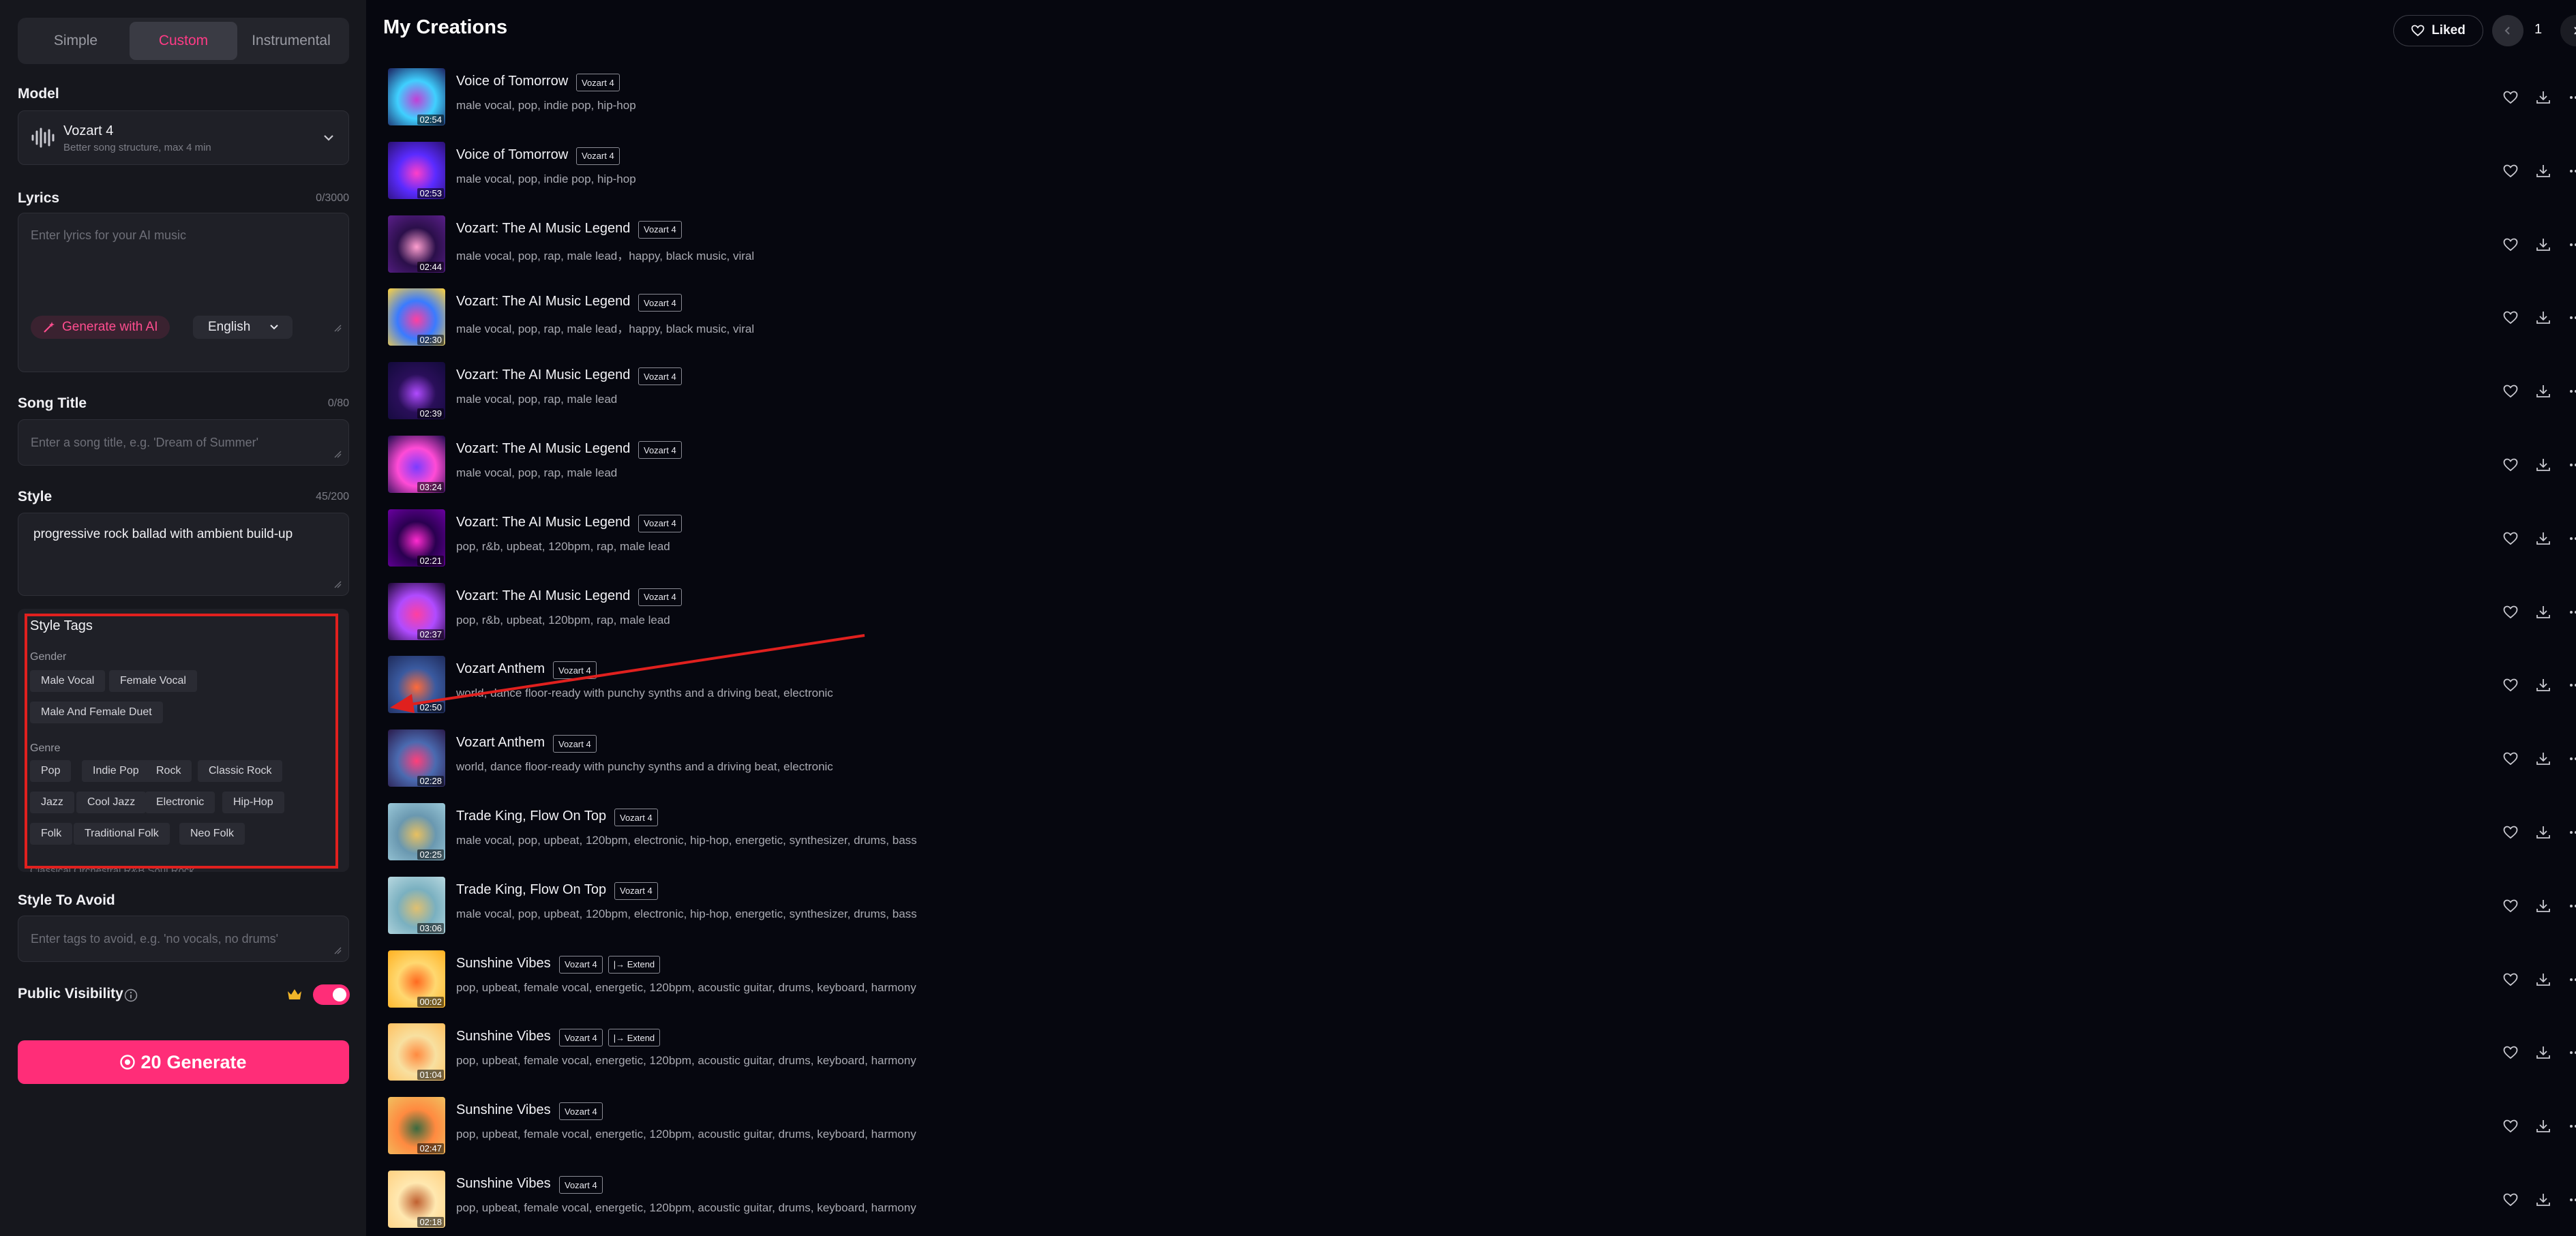 This screenshot has width=2576, height=1236. What do you see at coordinates (183, 41) in the screenshot?
I see `tab-custom: Custom` at bounding box center [183, 41].